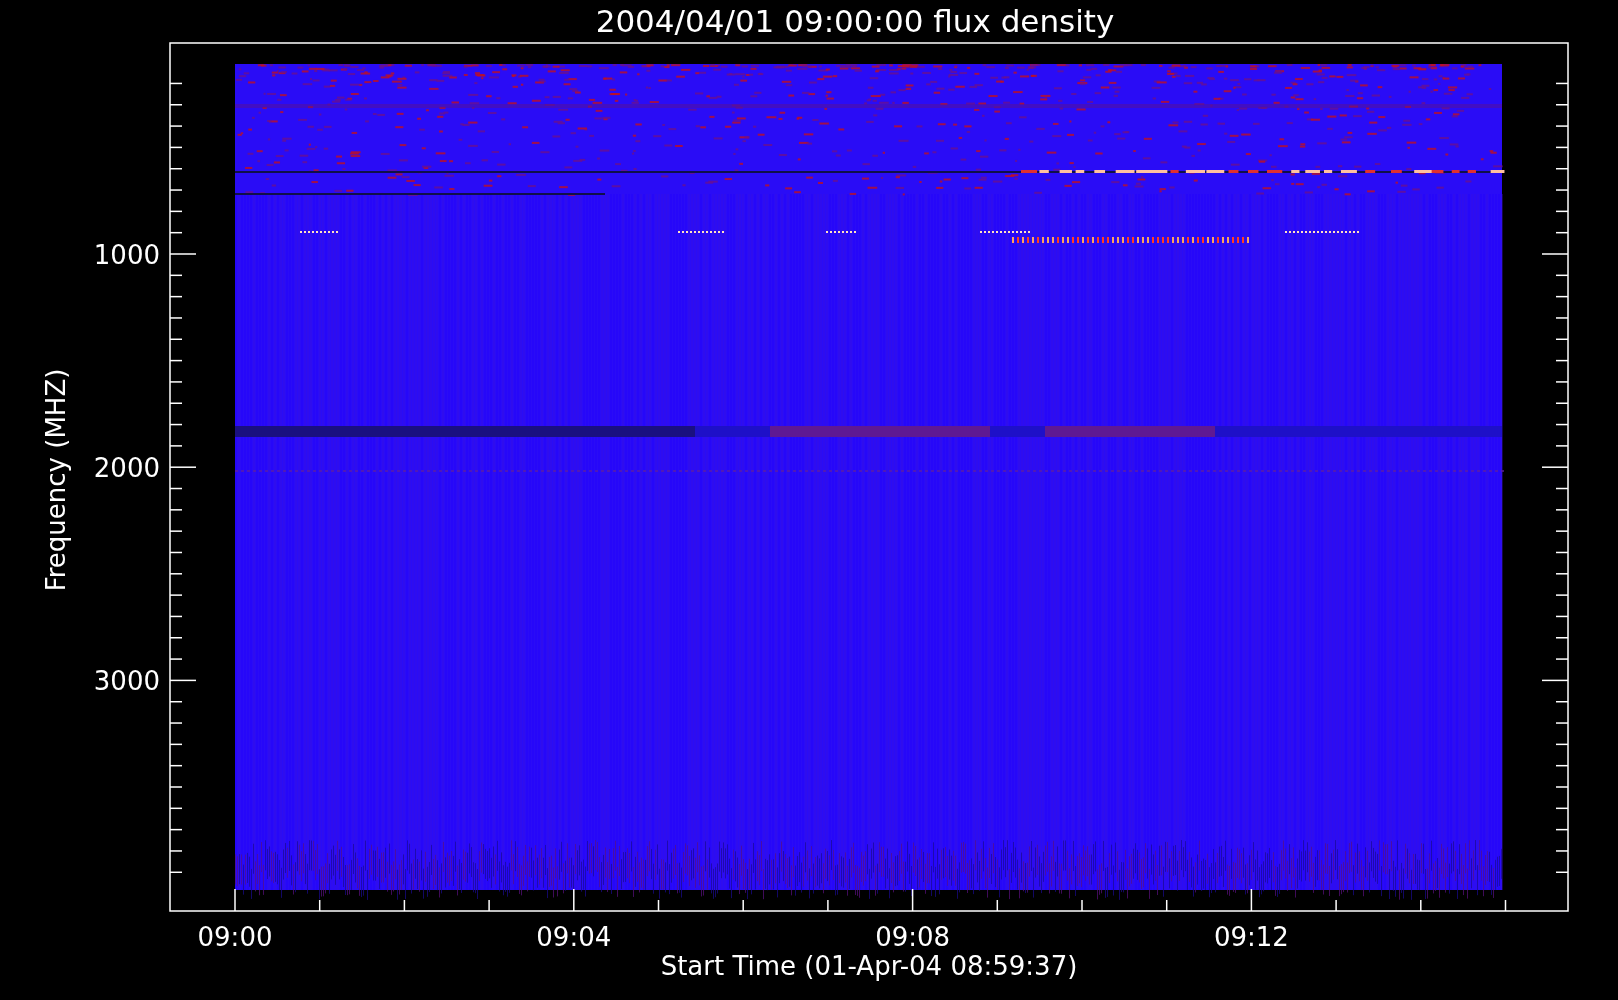 The image size is (1618, 1000). What do you see at coordinates (1251, 937) in the screenshot?
I see `tick-label: 09:12` at bounding box center [1251, 937].